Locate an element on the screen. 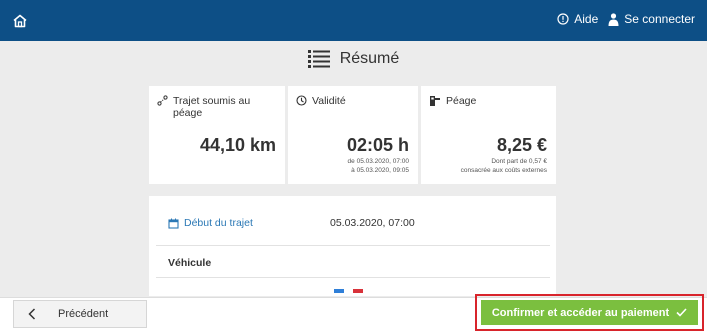 The image size is (707, 331). trajet-value: 44,10 km is located at coordinates (237, 145).